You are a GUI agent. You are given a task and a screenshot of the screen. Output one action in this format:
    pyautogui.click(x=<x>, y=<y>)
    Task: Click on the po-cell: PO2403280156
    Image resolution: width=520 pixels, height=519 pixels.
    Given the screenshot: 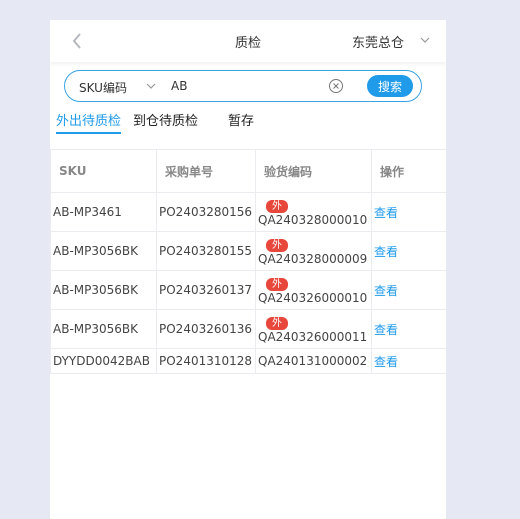 What is the action you would take?
    pyautogui.click(x=206, y=212)
    